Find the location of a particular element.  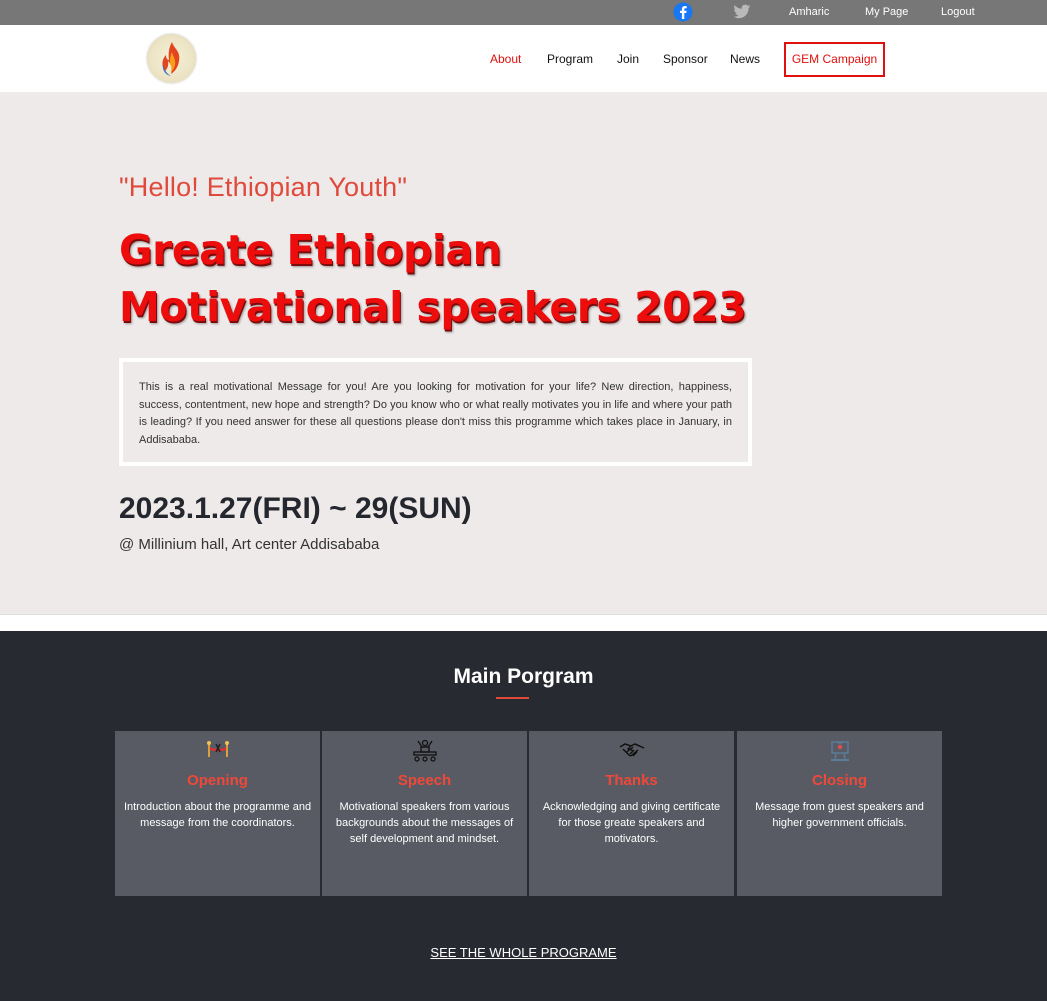

amharic-link: Amharic is located at coordinates (809, 12).